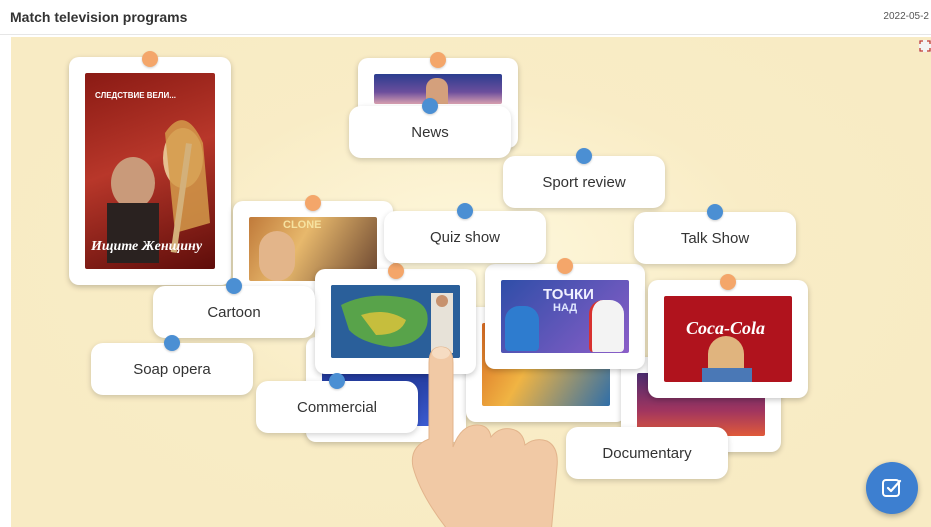 Image resolution: width=931 pixels, height=527 pixels. I want to click on check-square-icon, so click(892, 488).